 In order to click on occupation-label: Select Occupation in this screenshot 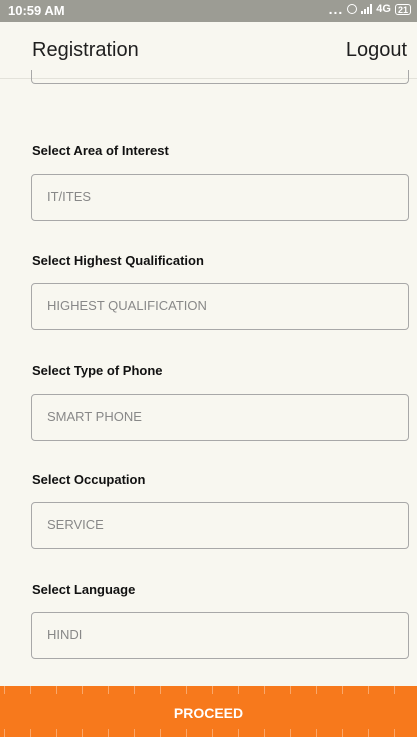, I will do `click(89, 479)`.